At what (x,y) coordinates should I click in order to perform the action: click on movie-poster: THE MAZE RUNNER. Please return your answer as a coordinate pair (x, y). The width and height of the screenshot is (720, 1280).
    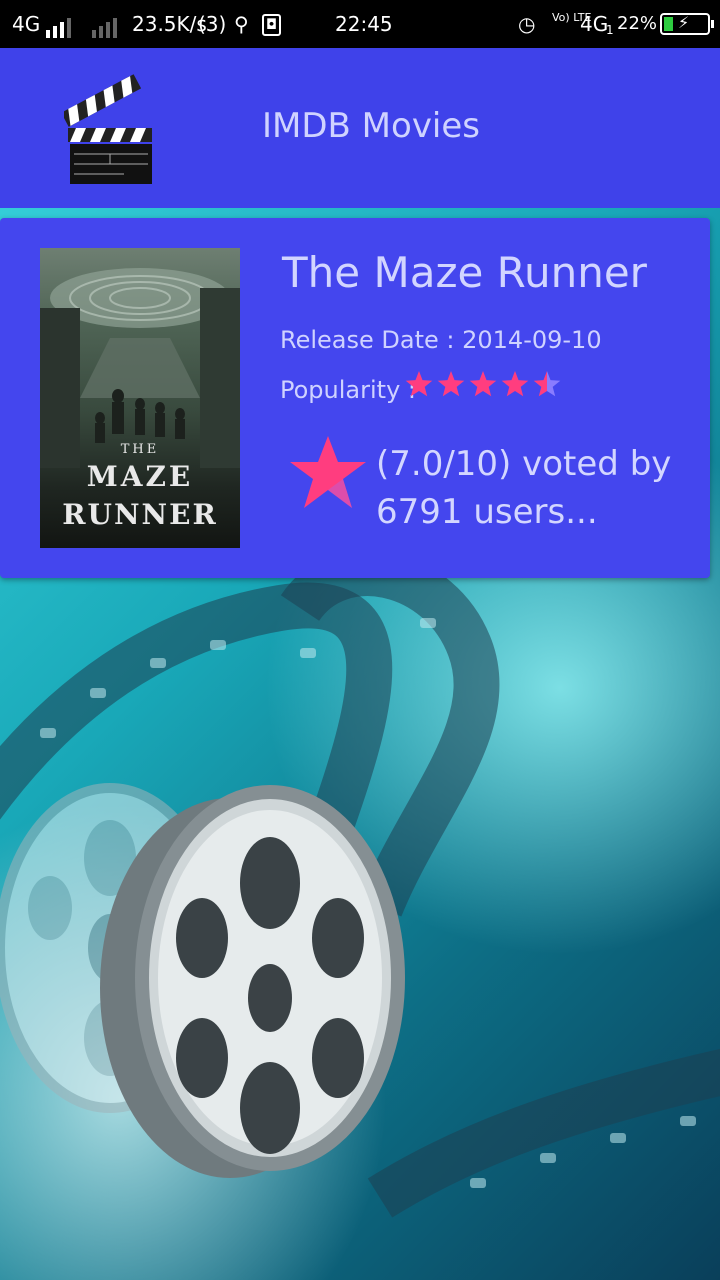
    Looking at the image, I should click on (140, 398).